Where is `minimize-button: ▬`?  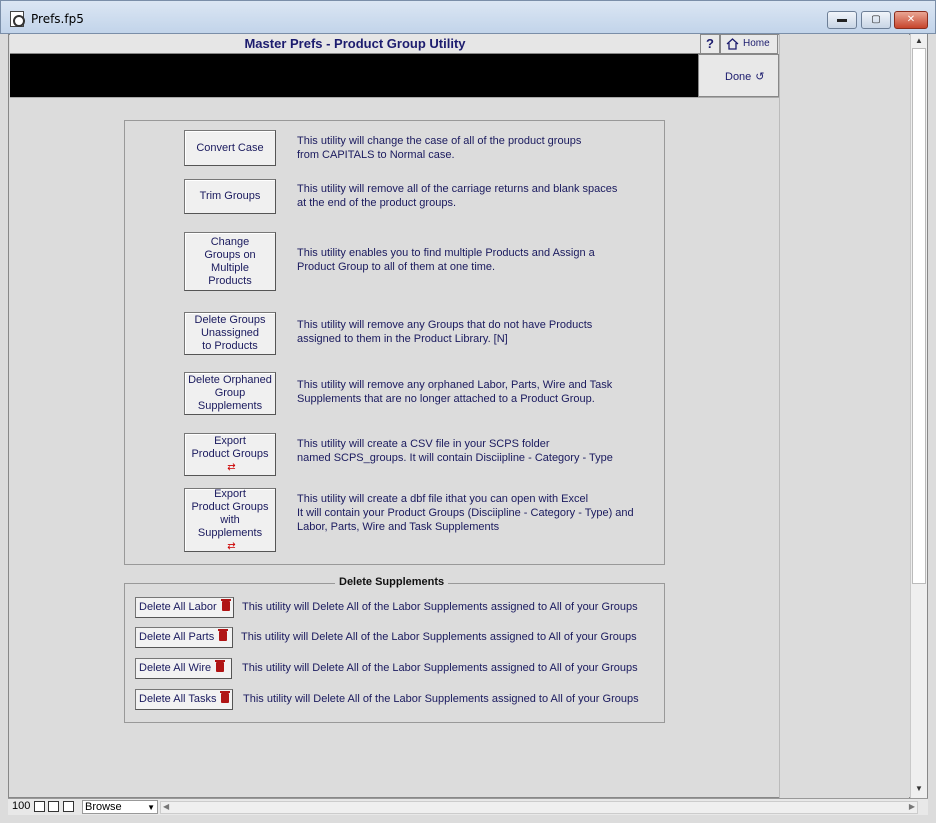
minimize-button: ▬ is located at coordinates (842, 20).